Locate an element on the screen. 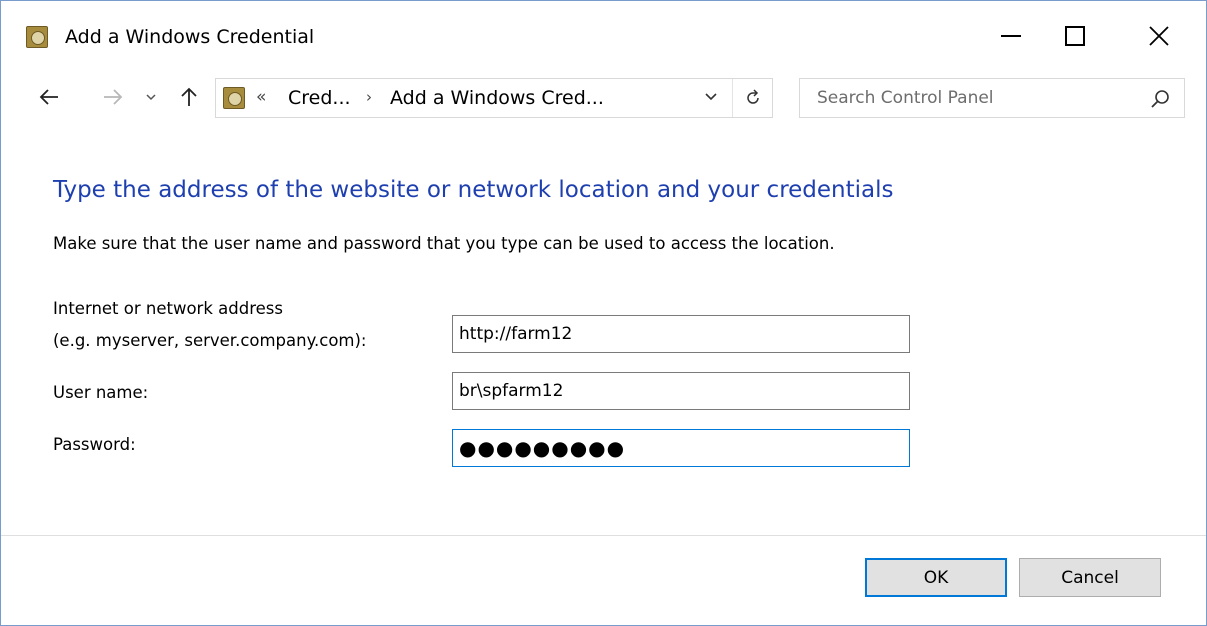  refresh-icon is located at coordinates (752, 96).